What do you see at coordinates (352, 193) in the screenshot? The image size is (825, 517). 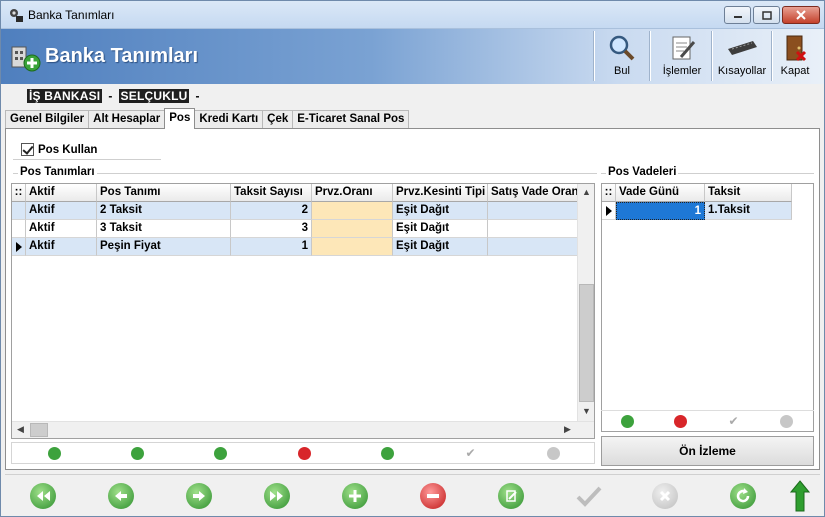 I see `col-prvz-orani: Prvz.Oranı` at bounding box center [352, 193].